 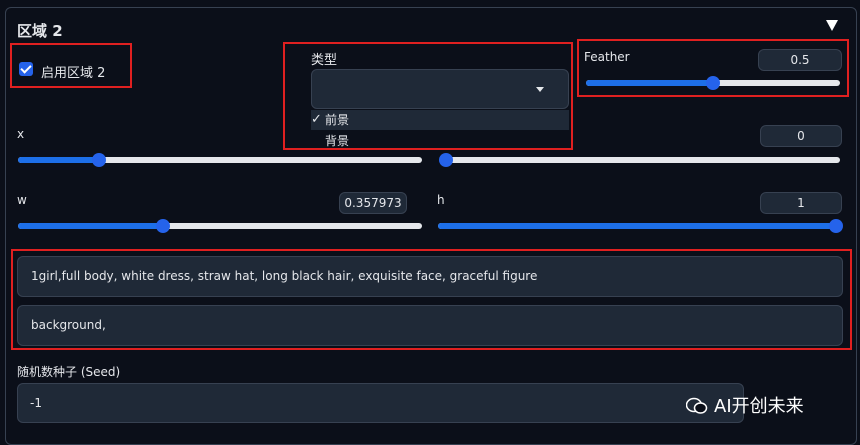 I want to click on section-title: 区域 2, so click(x=40, y=31).